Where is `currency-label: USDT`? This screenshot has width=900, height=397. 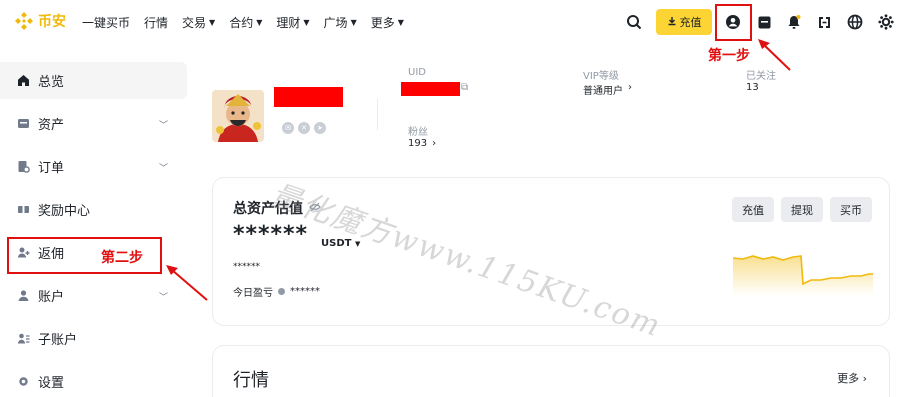 currency-label: USDT is located at coordinates (336, 243).